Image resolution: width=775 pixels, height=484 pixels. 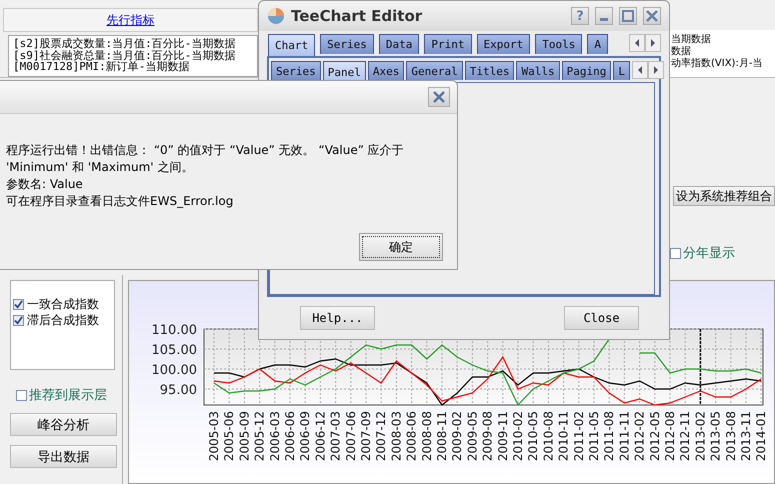 What do you see at coordinates (594, 436) in the screenshot?
I see `x-tick-label: 2011-05` at bounding box center [594, 436].